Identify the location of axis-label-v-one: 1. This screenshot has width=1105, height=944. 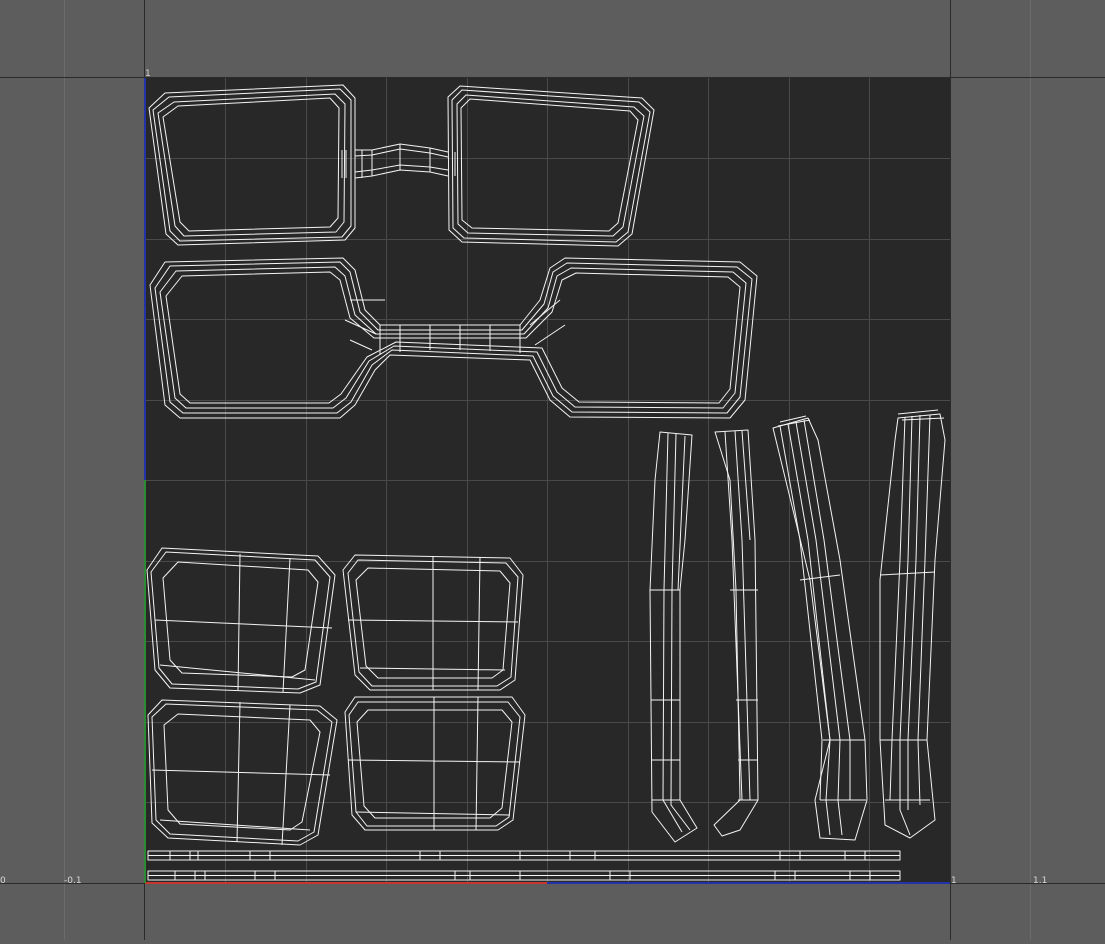
(148, 74).